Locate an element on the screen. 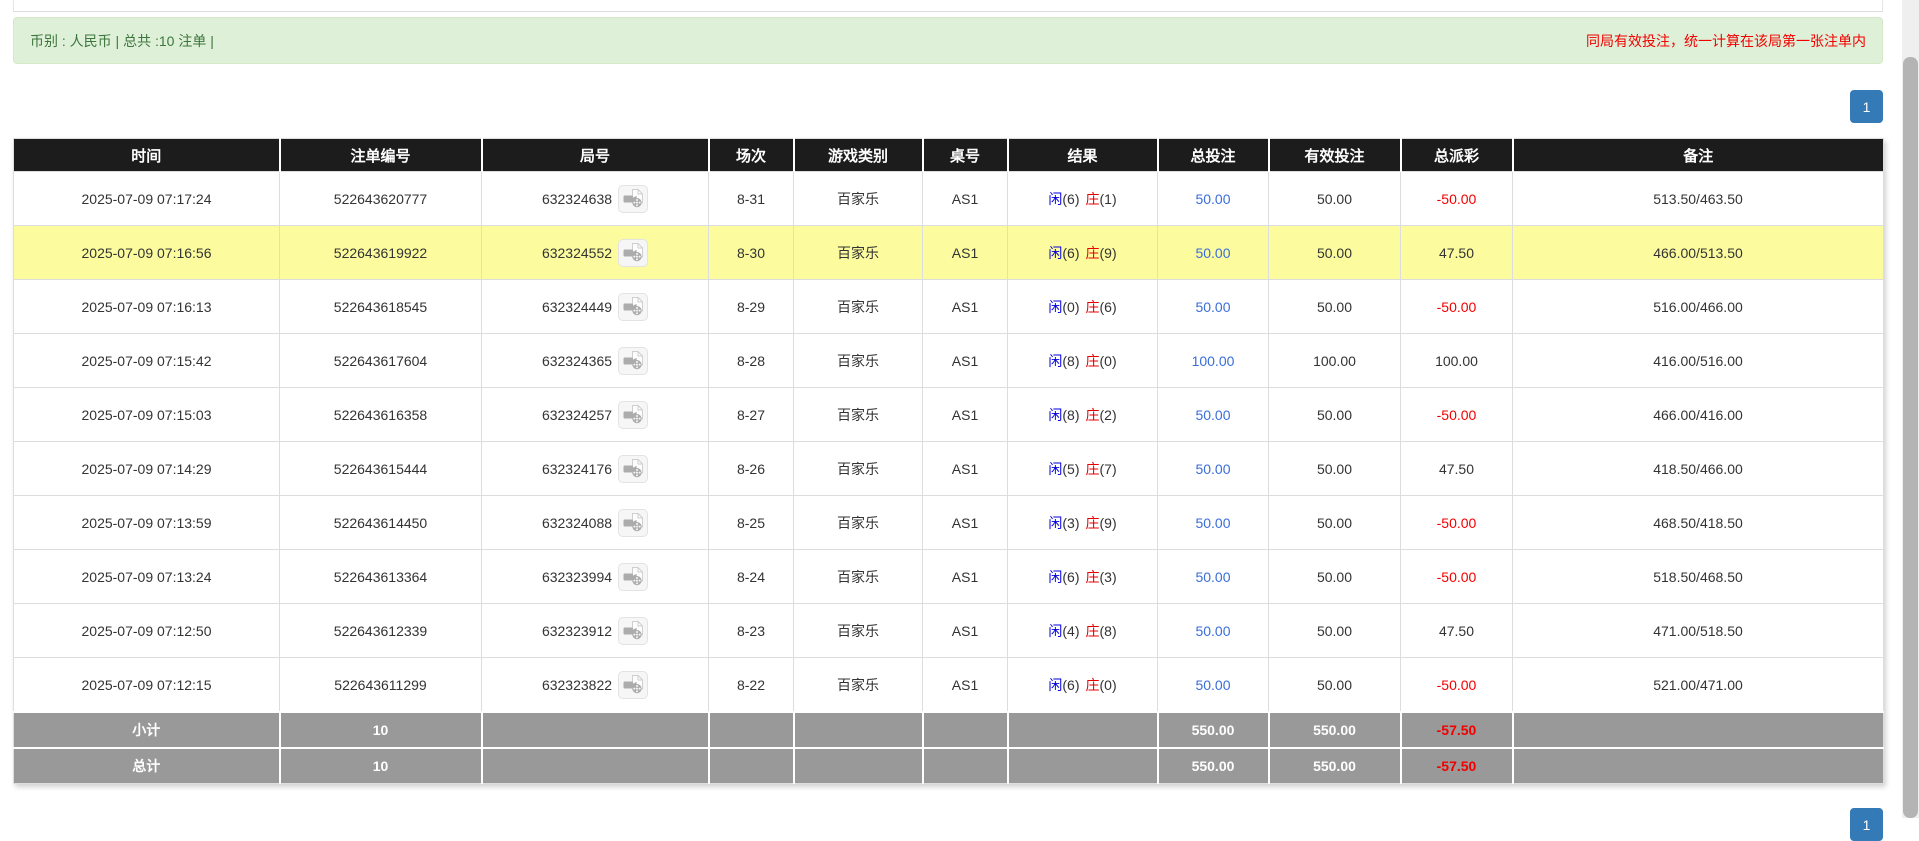 Image resolution: width=1919 pixels, height=841 pixels. round-number: 632324365 is located at coordinates (577, 360).